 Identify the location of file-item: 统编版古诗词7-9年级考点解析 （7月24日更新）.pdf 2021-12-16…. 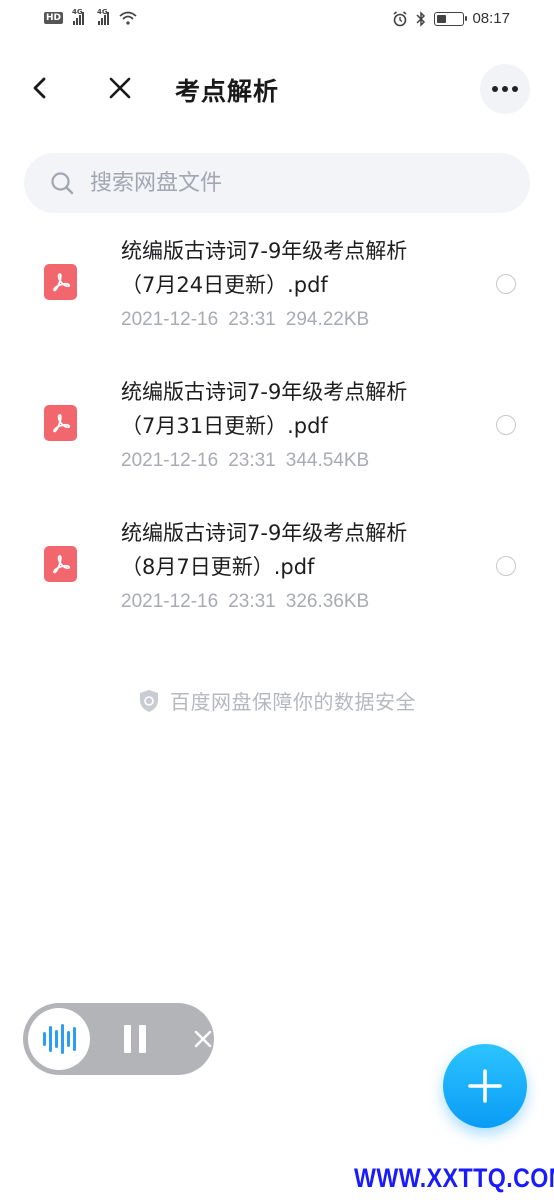
(277, 296).